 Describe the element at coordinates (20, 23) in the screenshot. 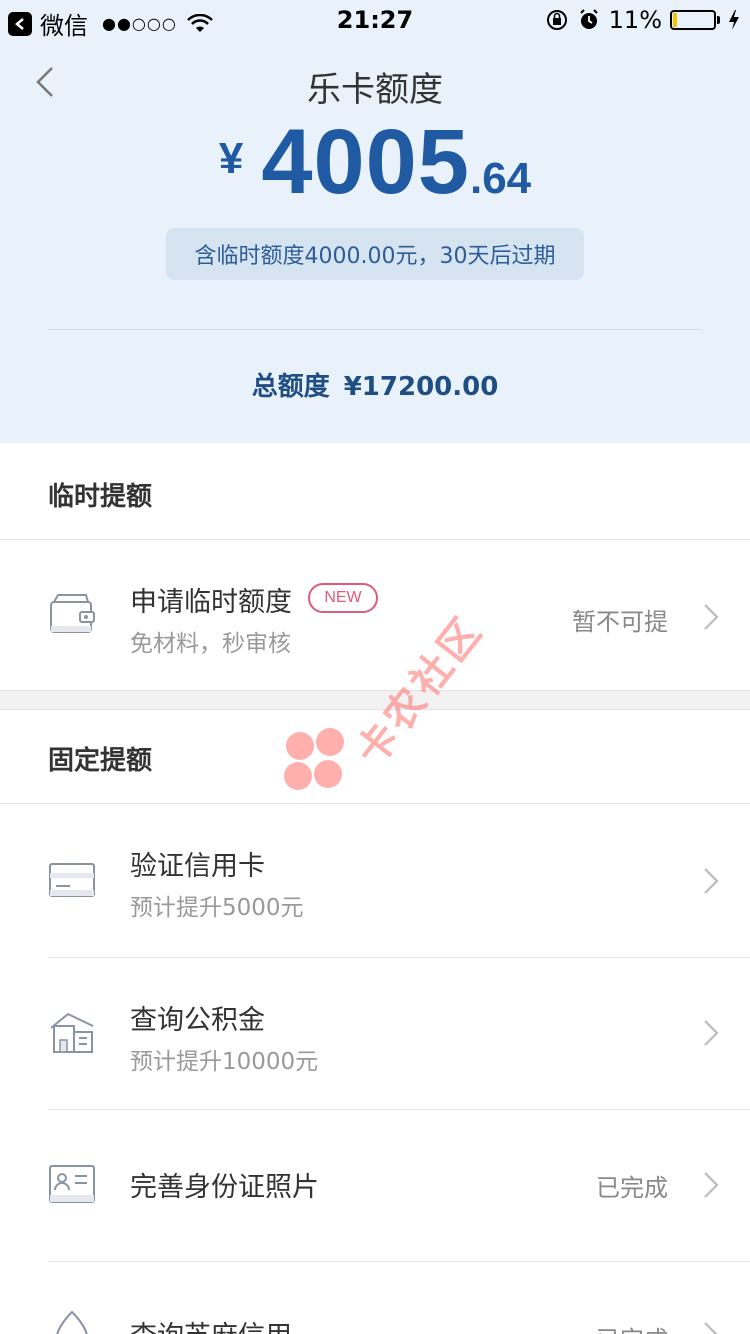

I see `return-to-app-icon` at that location.